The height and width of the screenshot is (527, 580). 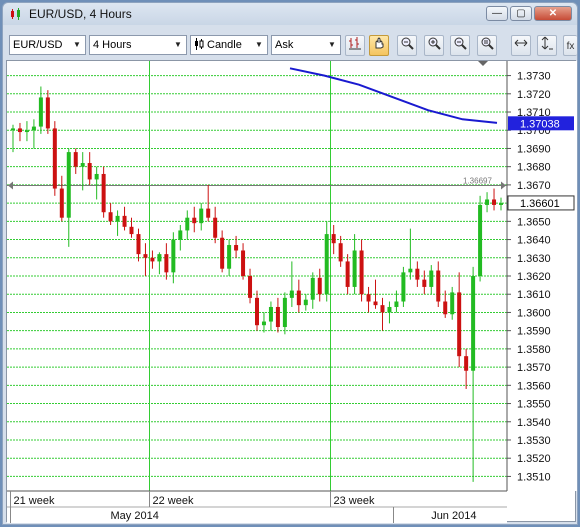 I want to click on scroll-left-right-button, so click(x=521, y=45).